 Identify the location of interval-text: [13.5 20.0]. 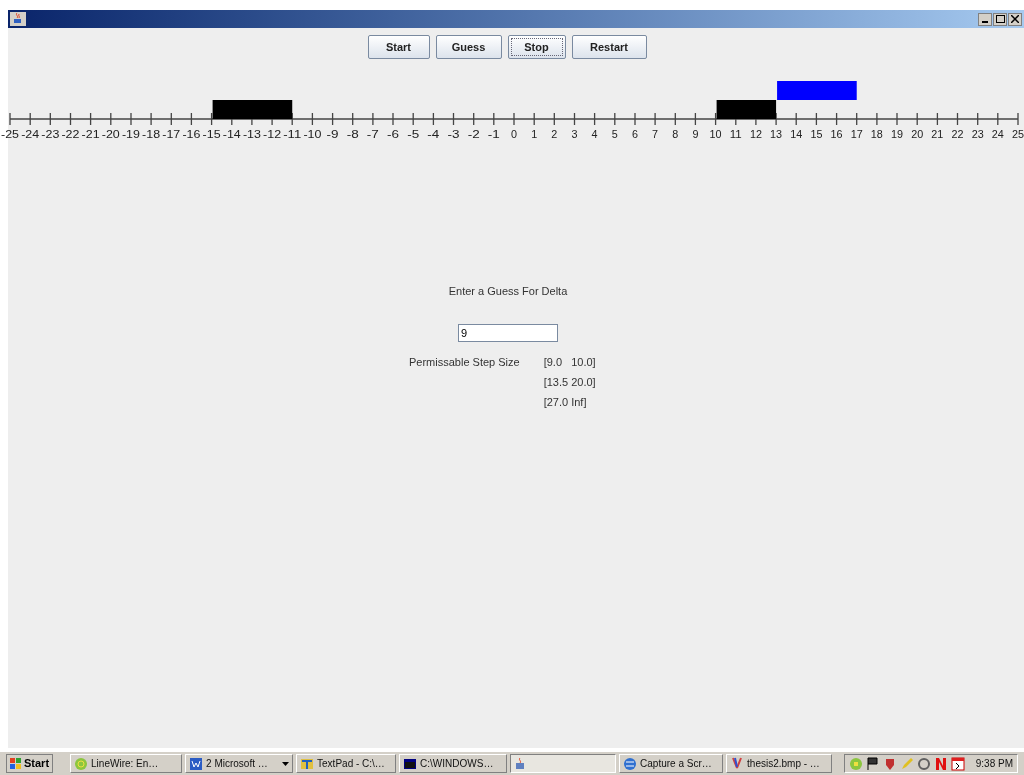
(569, 382).